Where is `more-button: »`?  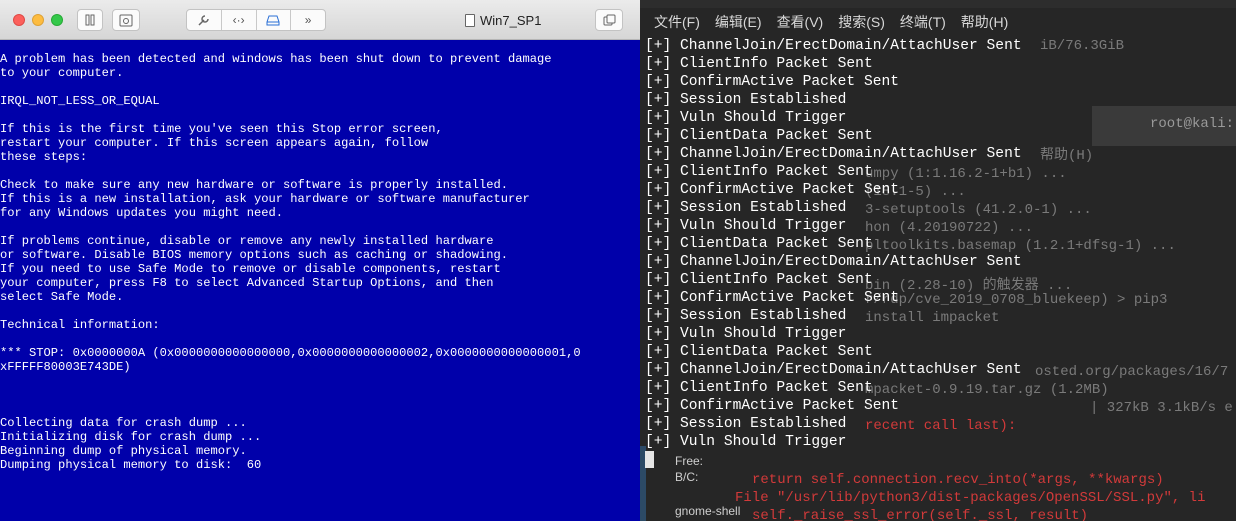
more-button: » is located at coordinates (308, 20).